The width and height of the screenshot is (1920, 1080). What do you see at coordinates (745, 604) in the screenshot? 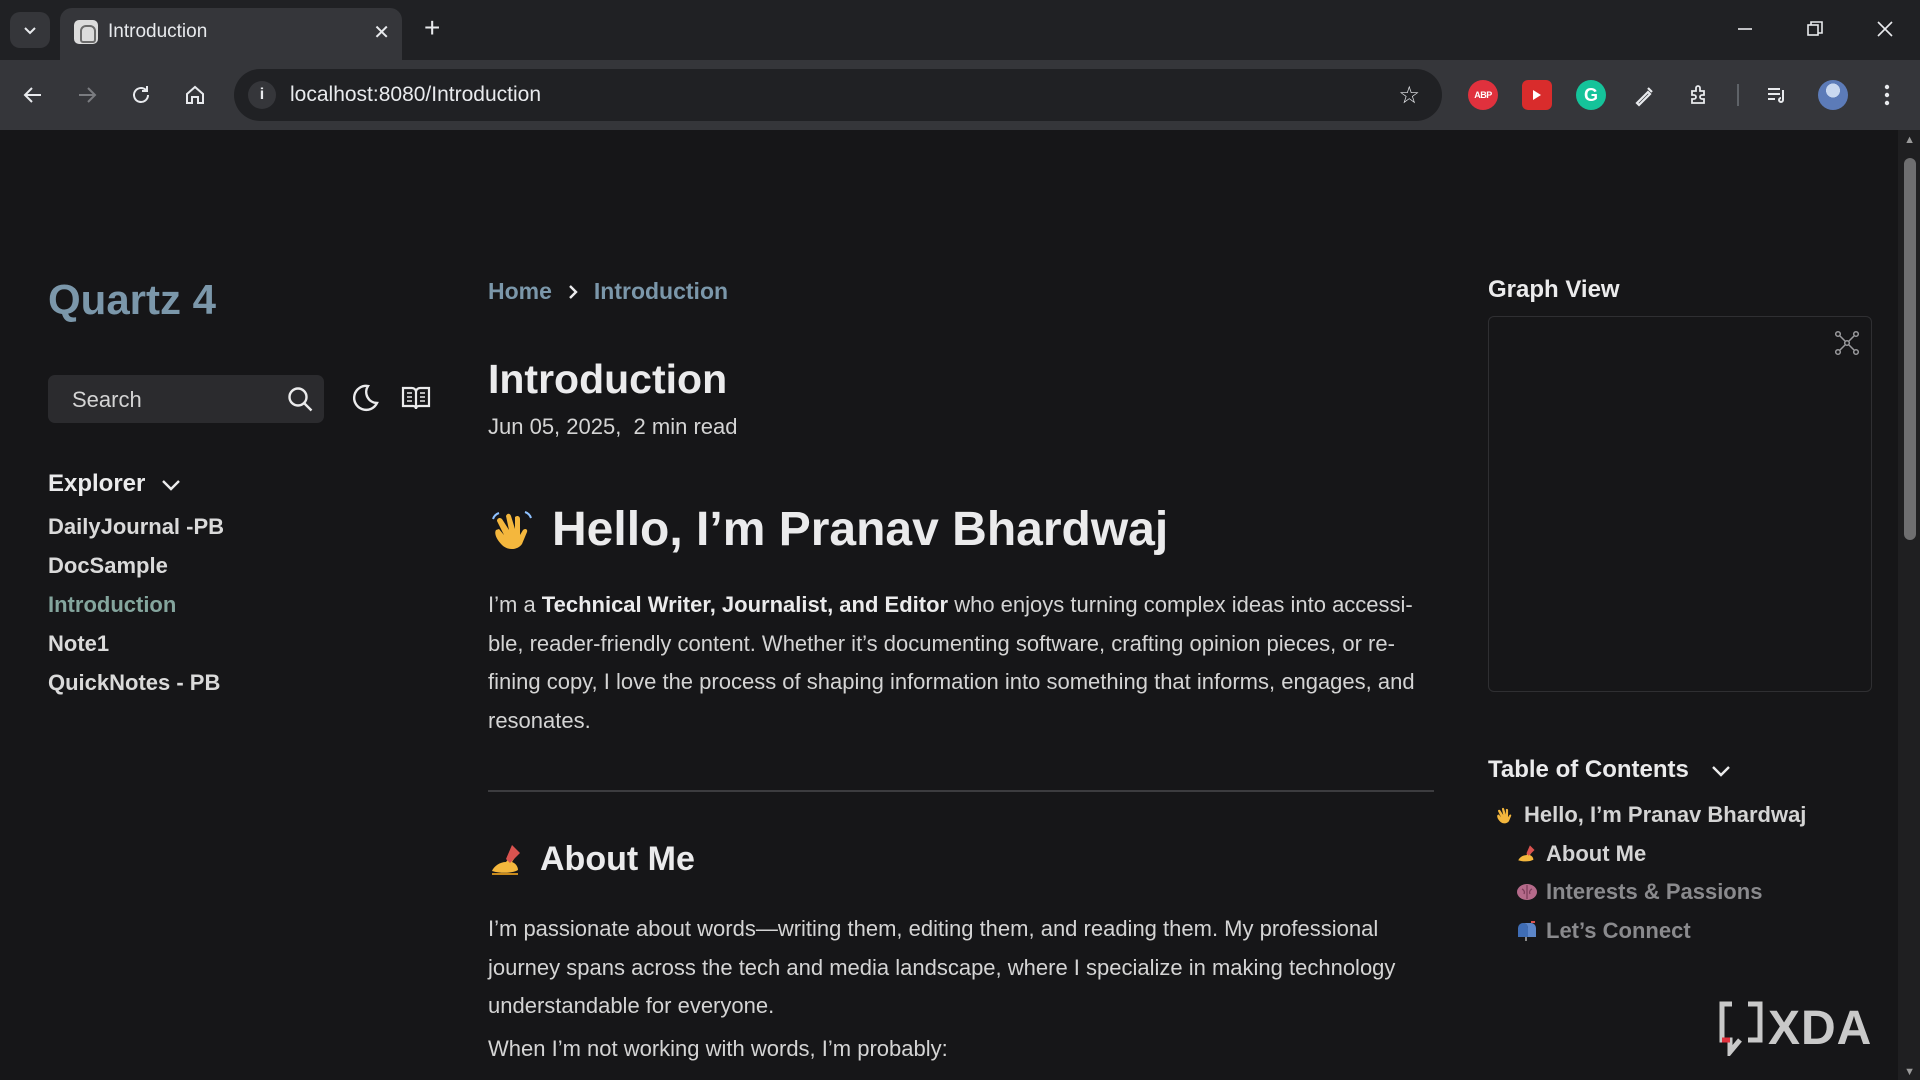
I see `intro-text-bold: Technical Writer, Journalist, and Editor` at bounding box center [745, 604].